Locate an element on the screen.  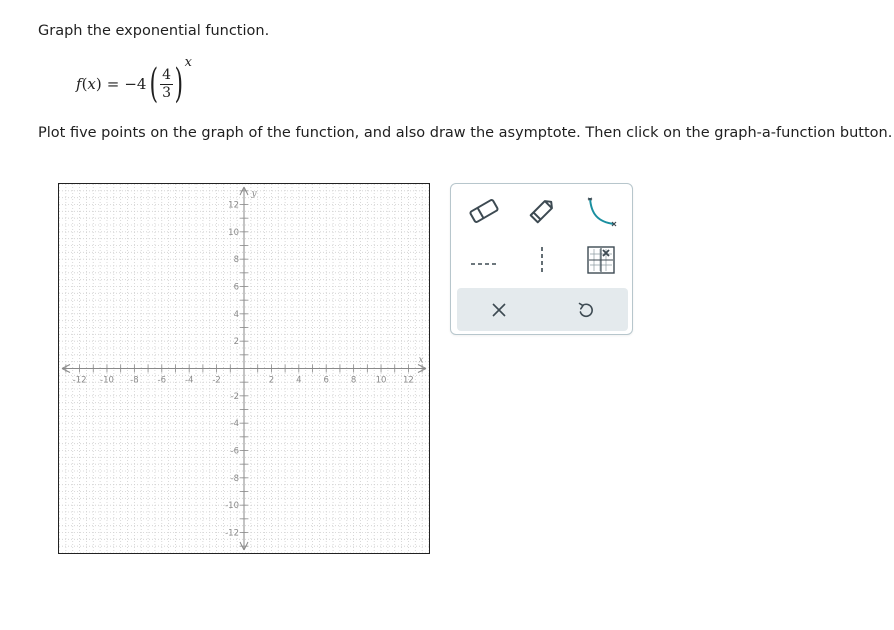
function-variable: x is located at coordinates (91, 84).